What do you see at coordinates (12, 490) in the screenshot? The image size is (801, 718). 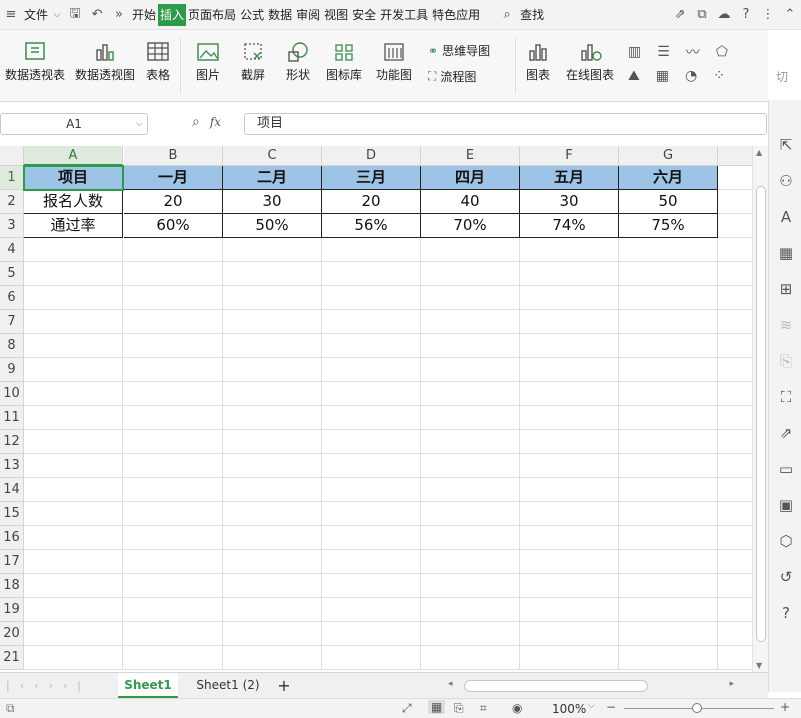 I see `row-header-14: 14` at bounding box center [12, 490].